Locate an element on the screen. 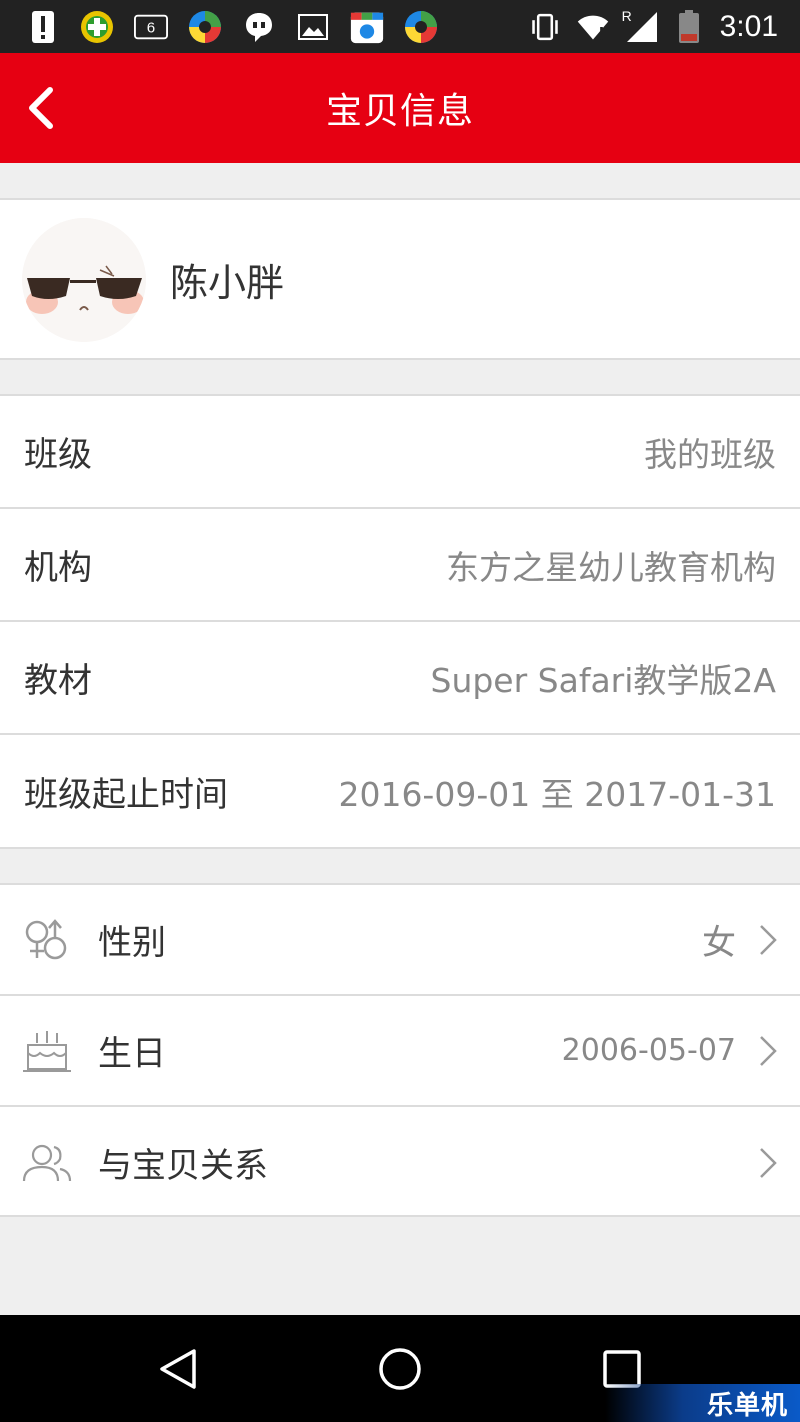 The width and height of the screenshot is (800, 1422). sim-badge-icon: 6 is located at coordinates (151, 27).